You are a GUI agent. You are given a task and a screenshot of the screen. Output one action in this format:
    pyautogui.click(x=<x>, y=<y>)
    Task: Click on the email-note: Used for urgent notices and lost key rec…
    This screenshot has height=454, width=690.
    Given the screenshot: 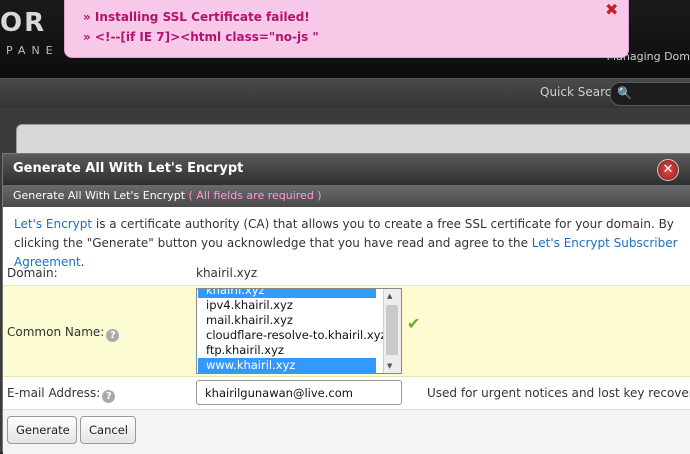 What is the action you would take?
    pyautogui.click(x=558, y=393)
    